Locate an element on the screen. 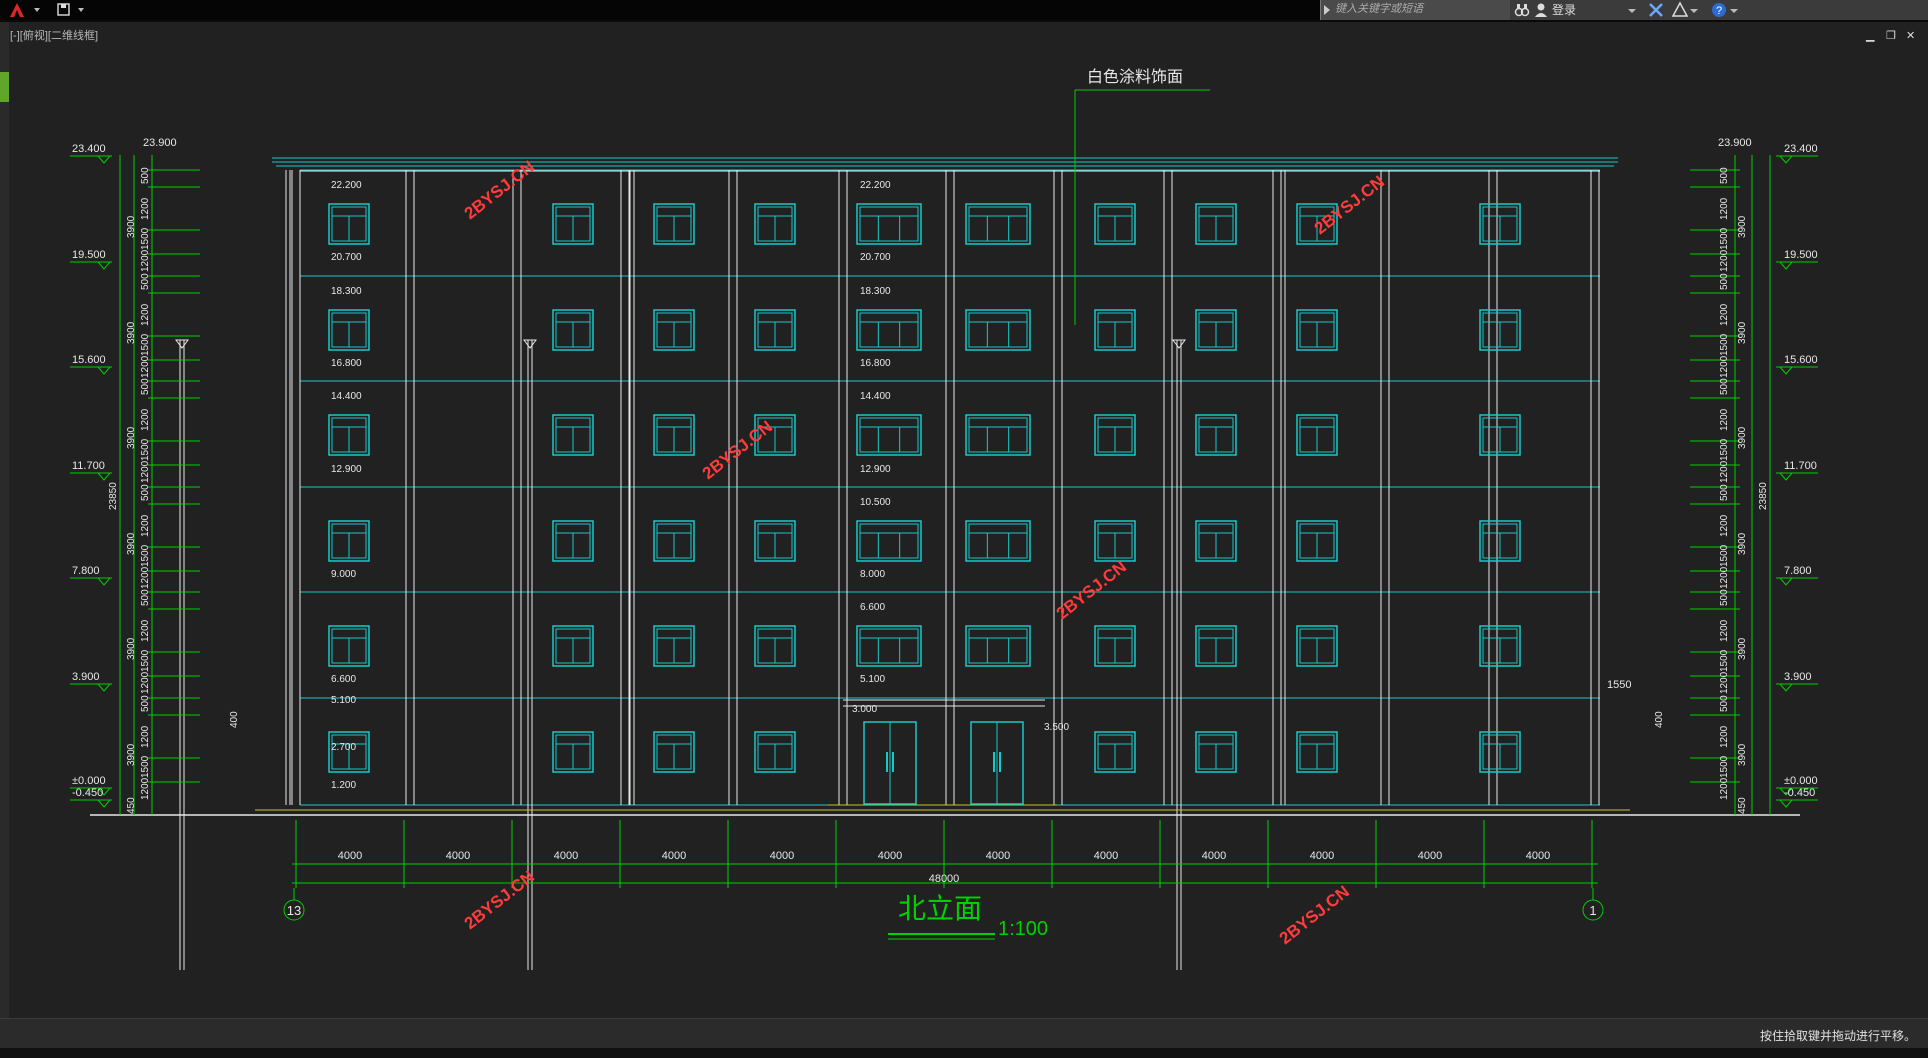 The height and width of the screenshot is (1058, 1928). window-elev-label: 6.600 is located at coordinates (872, 607).